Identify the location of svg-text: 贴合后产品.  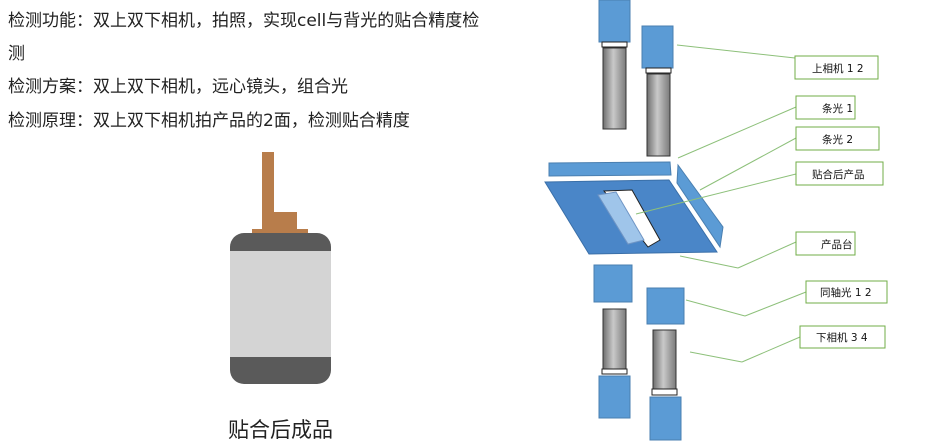
(838, 174).